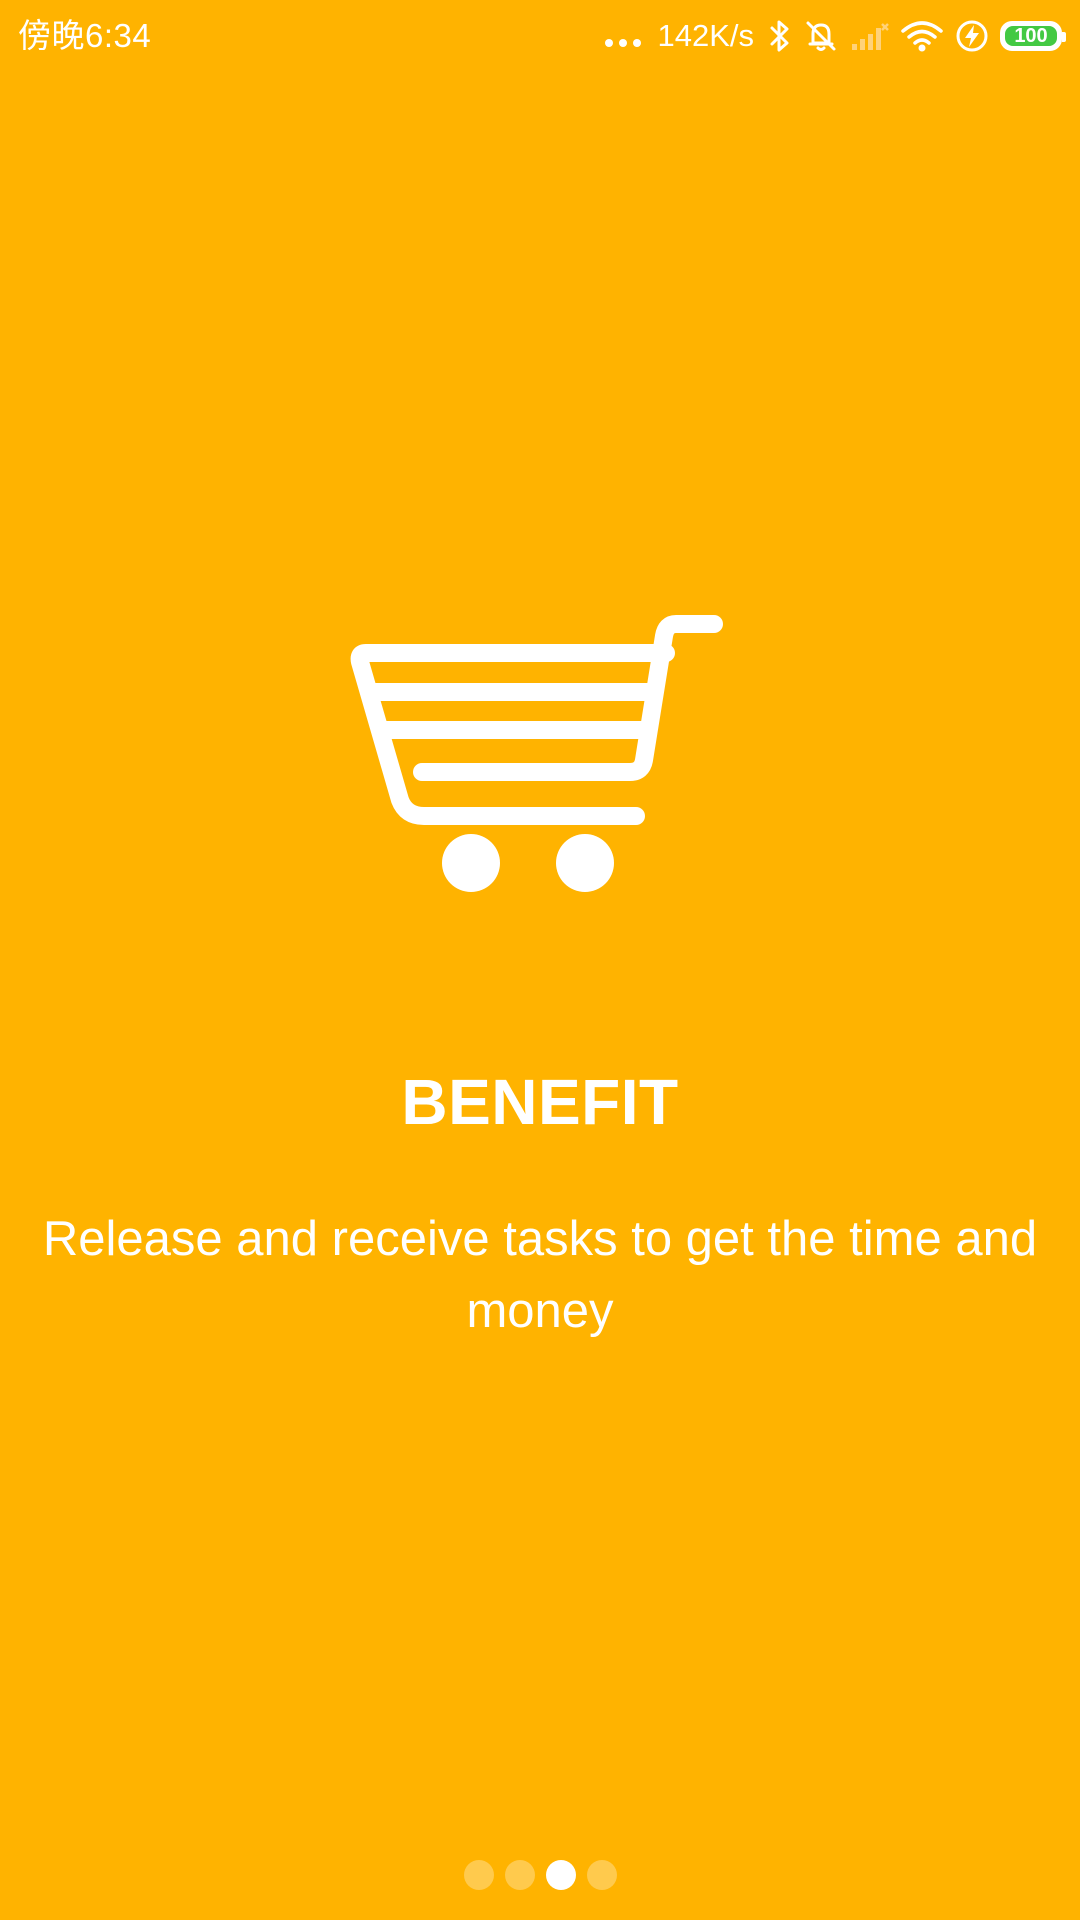  I want to click on page-indicator, so click(540, 1875).